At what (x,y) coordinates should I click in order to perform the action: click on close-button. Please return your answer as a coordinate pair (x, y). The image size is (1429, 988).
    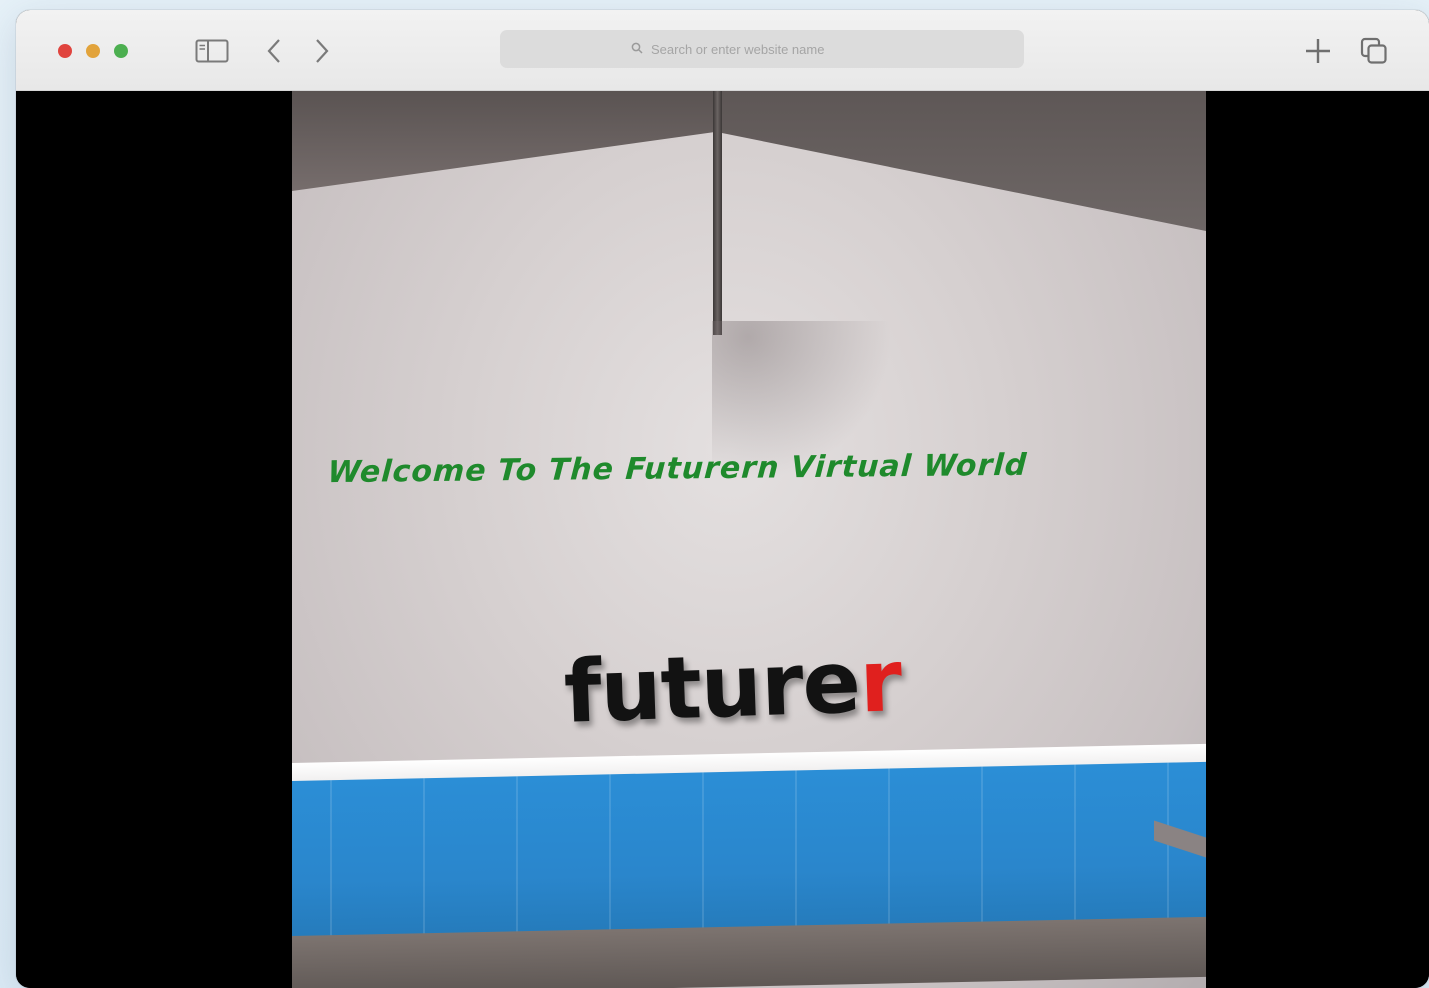
    Looking at the image, I should click on (65, 51).